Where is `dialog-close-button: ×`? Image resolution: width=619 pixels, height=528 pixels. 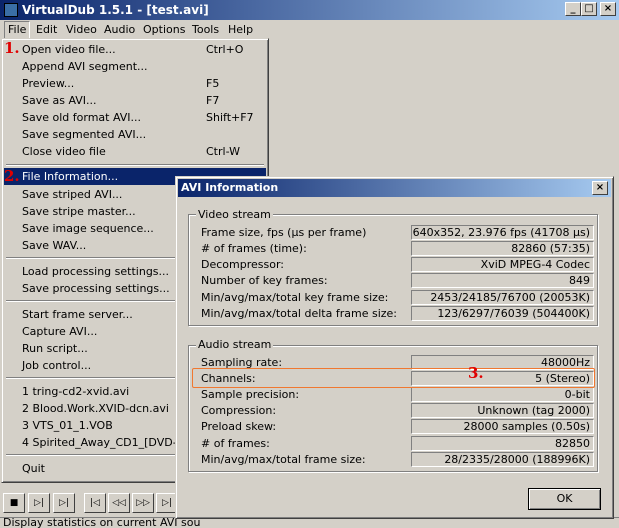
dialog-close-button: × is located at coordinates (600, 188).